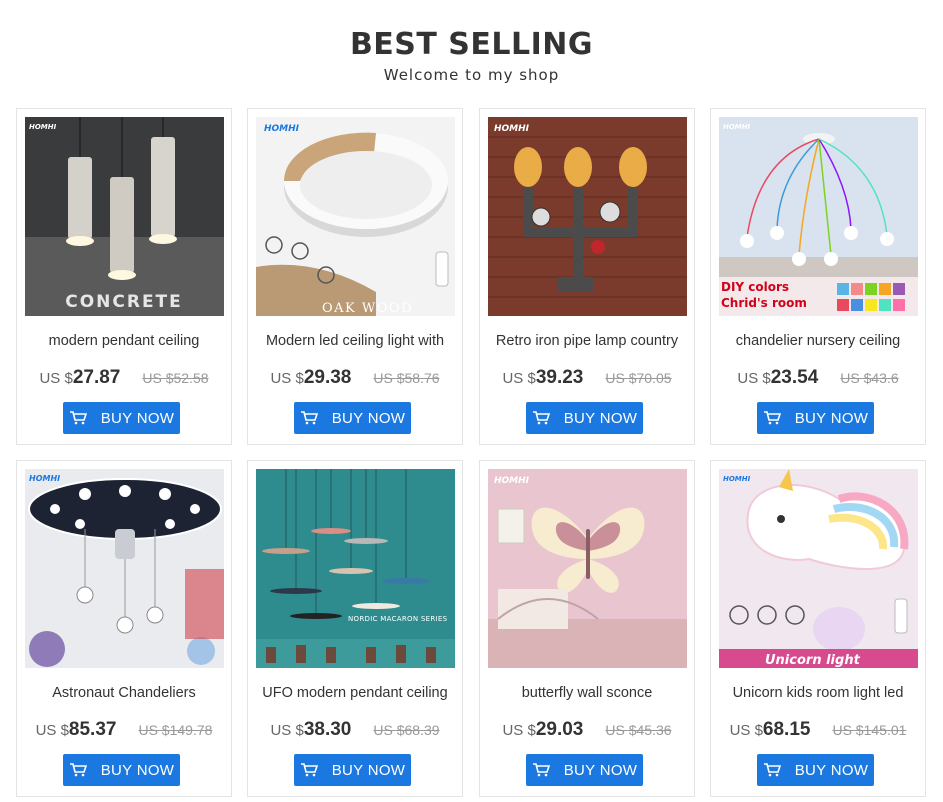 The image size is (943, 802). What do you see at coordinates (124, 216) in the screenshot?
I see `product-image-concrete-pendant: HOMHI CONCRETE` at bounding box center [124, 216].